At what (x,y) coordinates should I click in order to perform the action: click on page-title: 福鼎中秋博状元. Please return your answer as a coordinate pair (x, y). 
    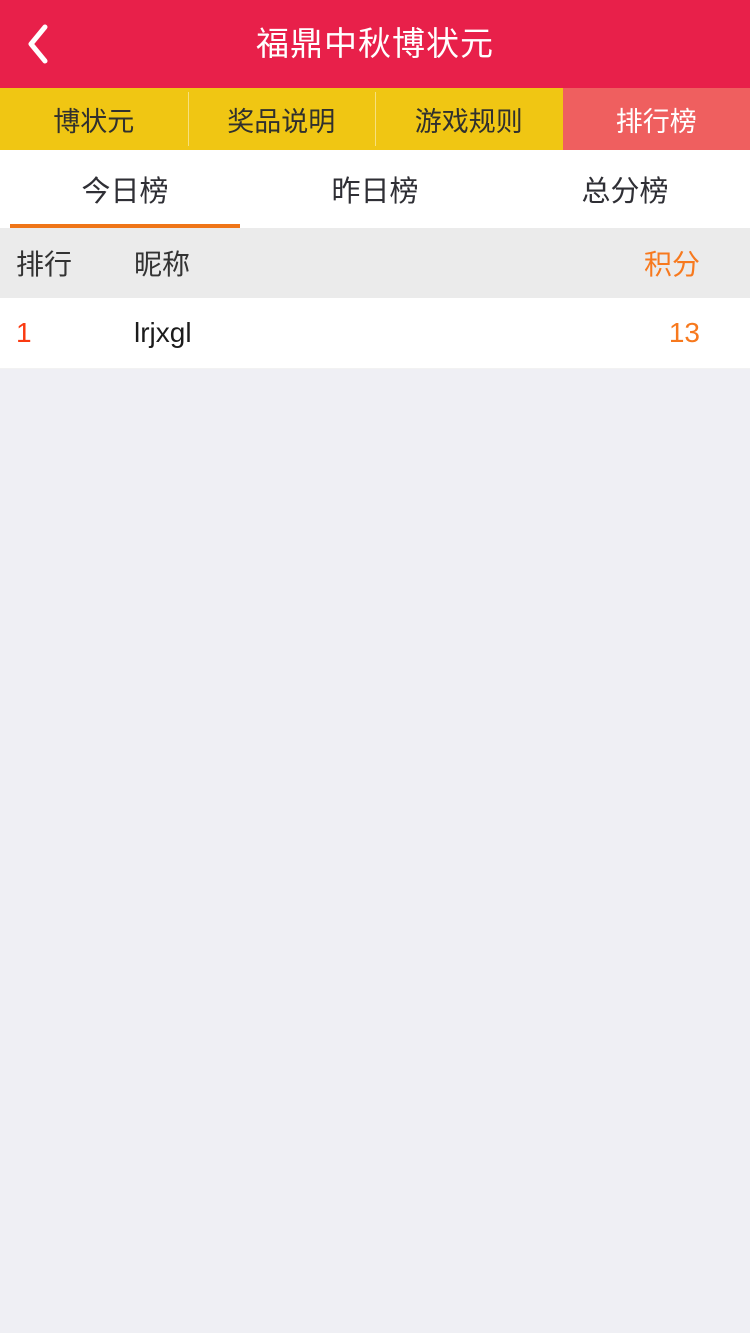
    Looking at the image, I should click on (375, 43).